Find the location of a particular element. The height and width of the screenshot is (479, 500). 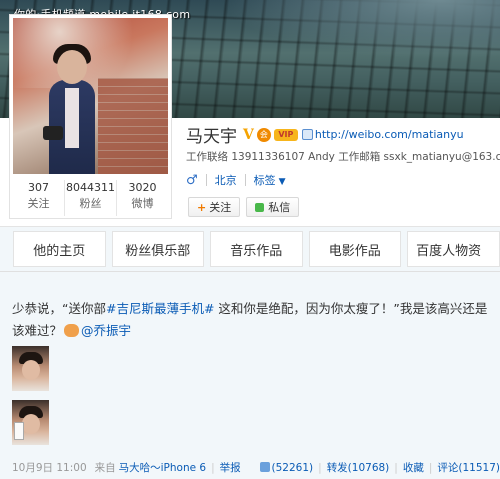

stat-followers-label: 粉丝 is located at coordinates (90, 203).